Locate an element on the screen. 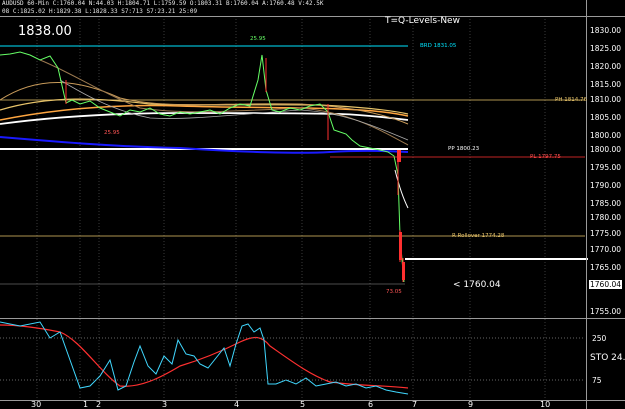 This screenshot has height=409, width=625. level-rollover: R Rollover 1774.28 is located at coordinates (478, 236).